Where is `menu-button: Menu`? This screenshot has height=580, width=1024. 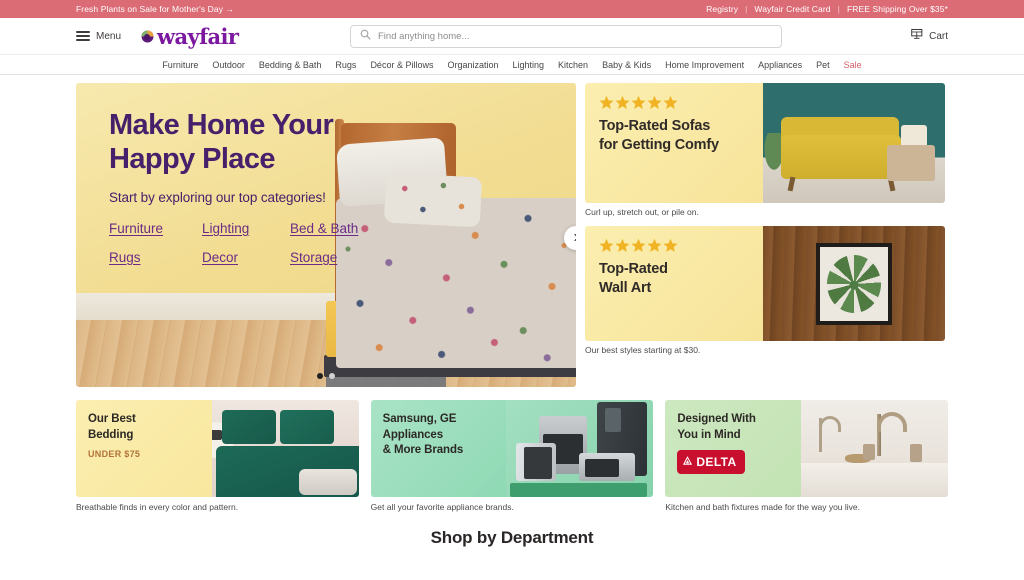
menu-button: Menu is located at coordinates (98, 36).